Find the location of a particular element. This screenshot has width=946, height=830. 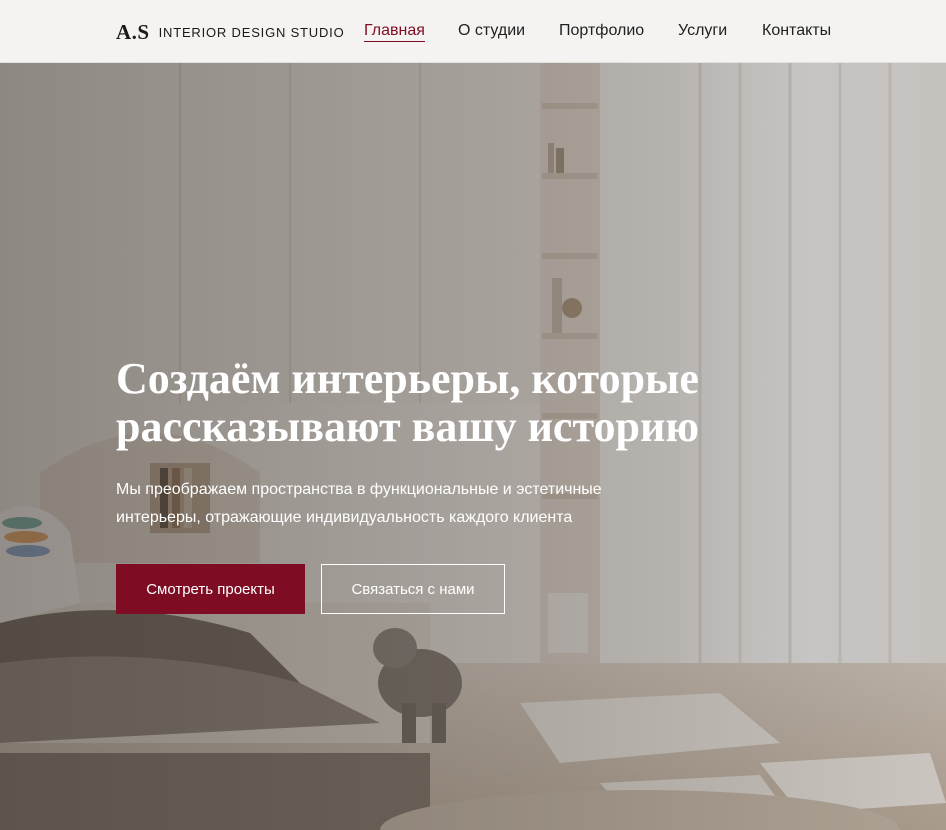

logo: A.S INTERIOR DESIGN STUDIO is located at coordinates (230, 32).